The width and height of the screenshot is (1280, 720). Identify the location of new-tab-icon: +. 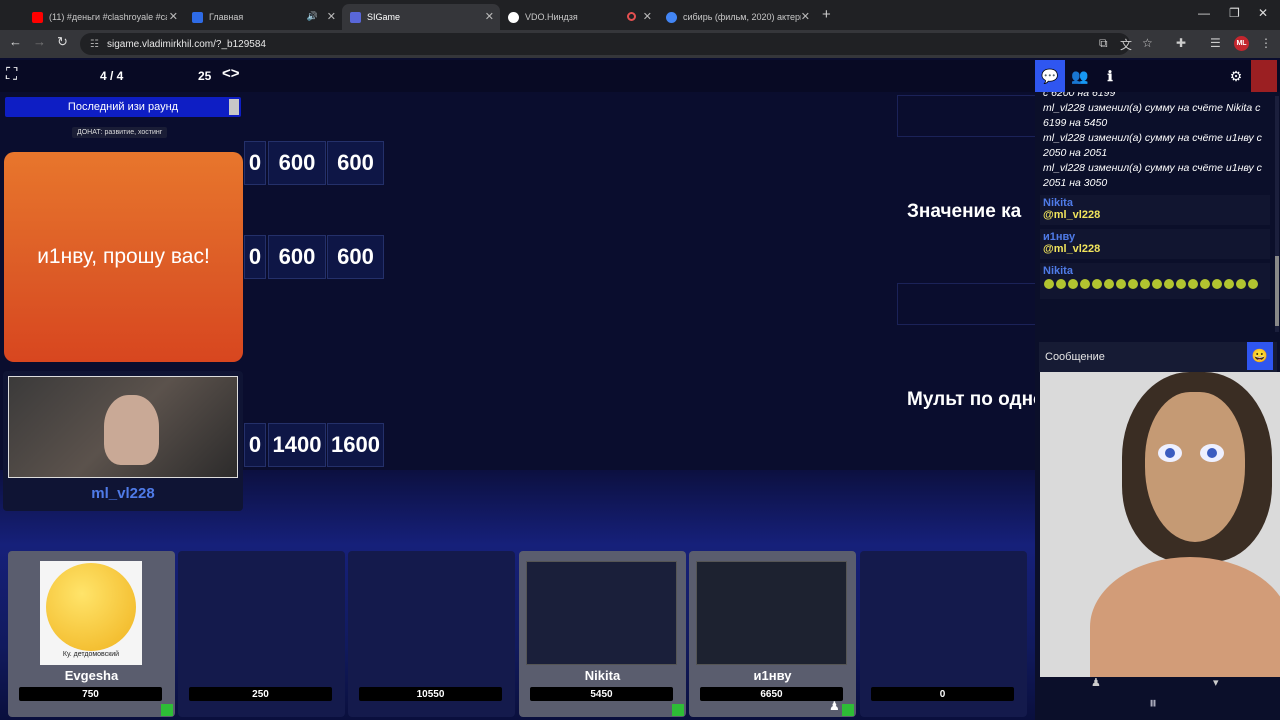
(826, 14).